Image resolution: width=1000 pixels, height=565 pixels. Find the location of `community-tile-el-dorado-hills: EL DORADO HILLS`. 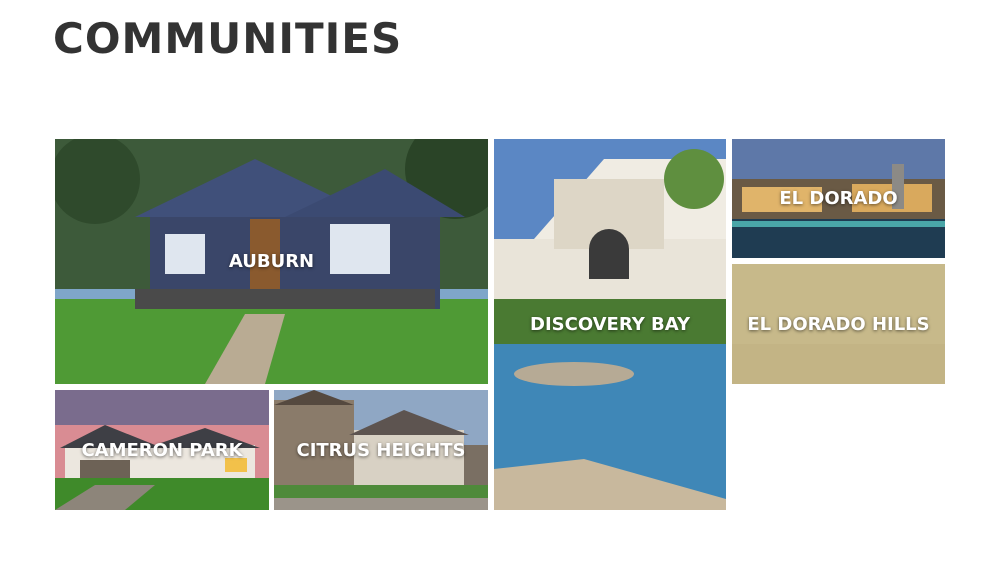

community-tile-el-dorado-hills: EL DORADO HILLS is located at coordinates (838, 324).